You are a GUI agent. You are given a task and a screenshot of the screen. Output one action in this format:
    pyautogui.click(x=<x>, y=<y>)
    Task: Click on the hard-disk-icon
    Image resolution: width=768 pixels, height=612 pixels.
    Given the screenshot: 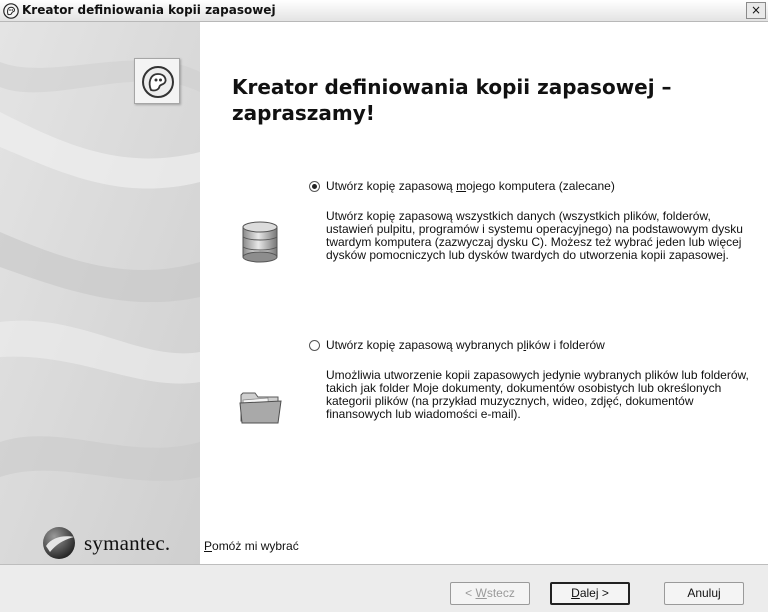 What is the action you would take?
    pyautogui.click(x=260, y=244)
    